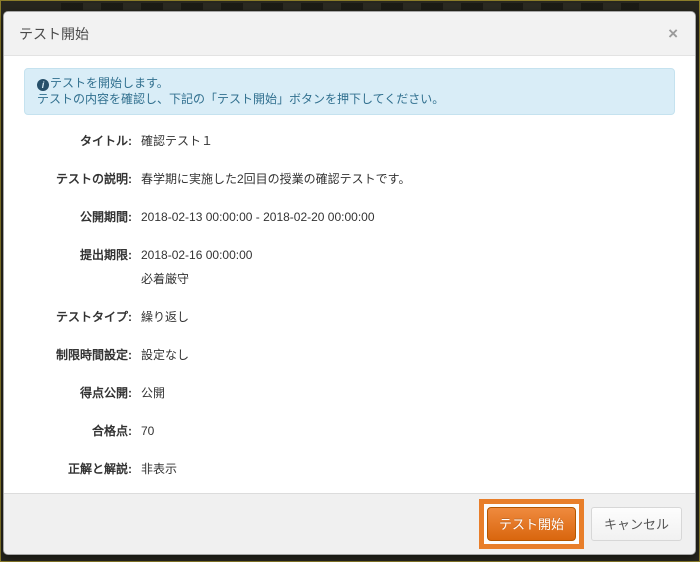 This screenshot has width=700, height=562. Describe the element at coordinates (165, 355) in the screenshot. I see `field-value: 設定なし` at that location.